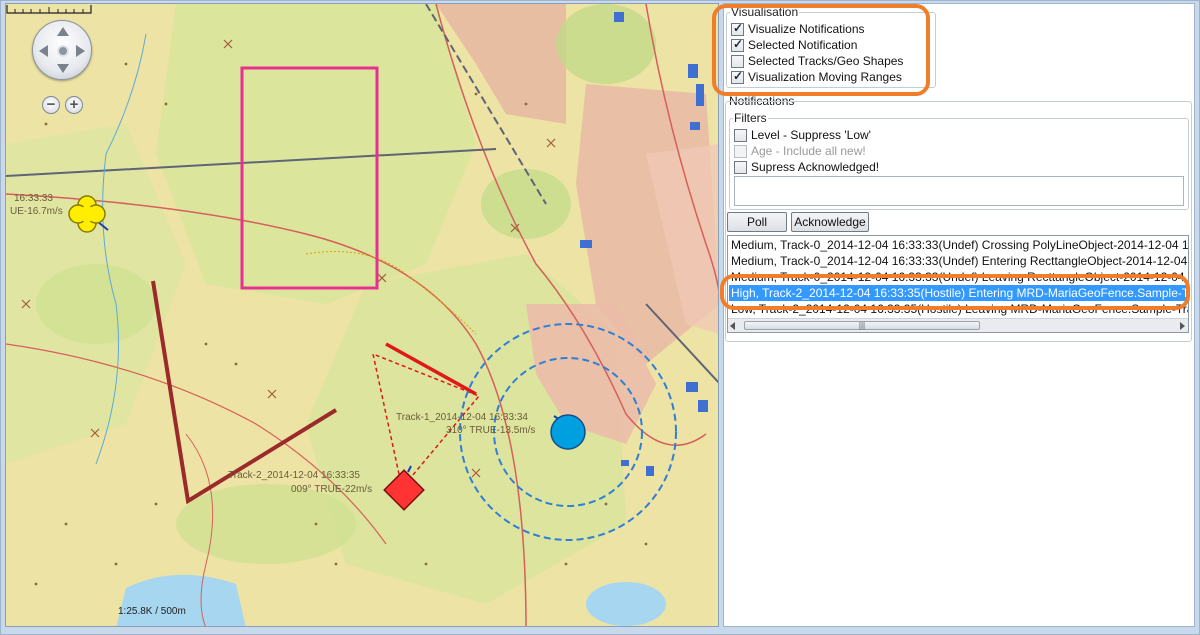  Describe the element at coordinates (43, 51) in the screenshot. I see `pan-left-icon` at that location.